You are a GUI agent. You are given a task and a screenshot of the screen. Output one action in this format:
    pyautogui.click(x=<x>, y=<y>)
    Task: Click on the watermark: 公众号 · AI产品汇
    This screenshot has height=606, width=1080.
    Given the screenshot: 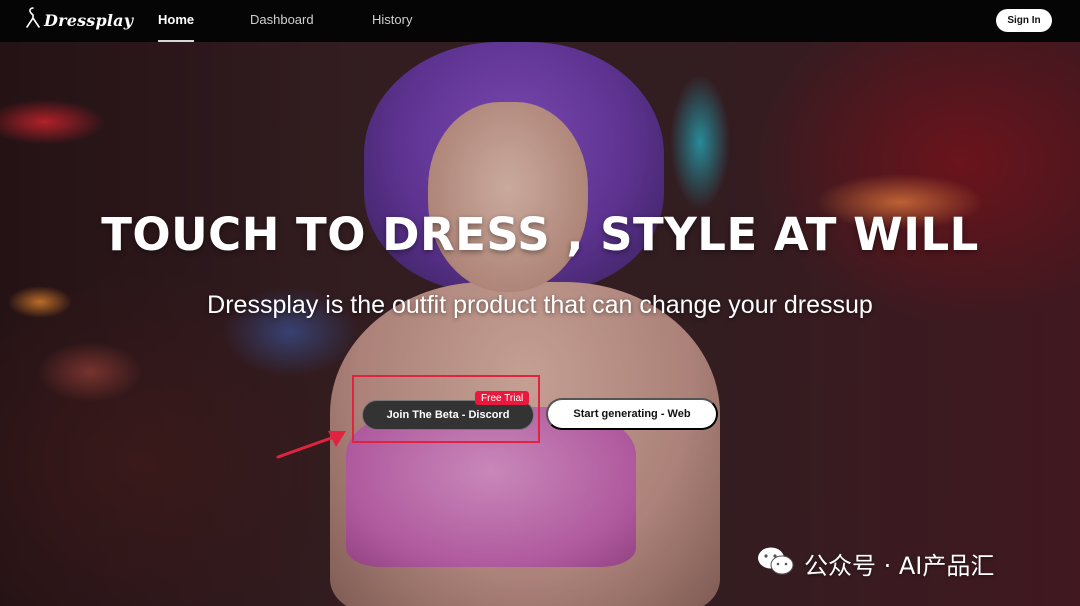 What is the action you would take?
    pyautogui.click(x=875, y=563)
    